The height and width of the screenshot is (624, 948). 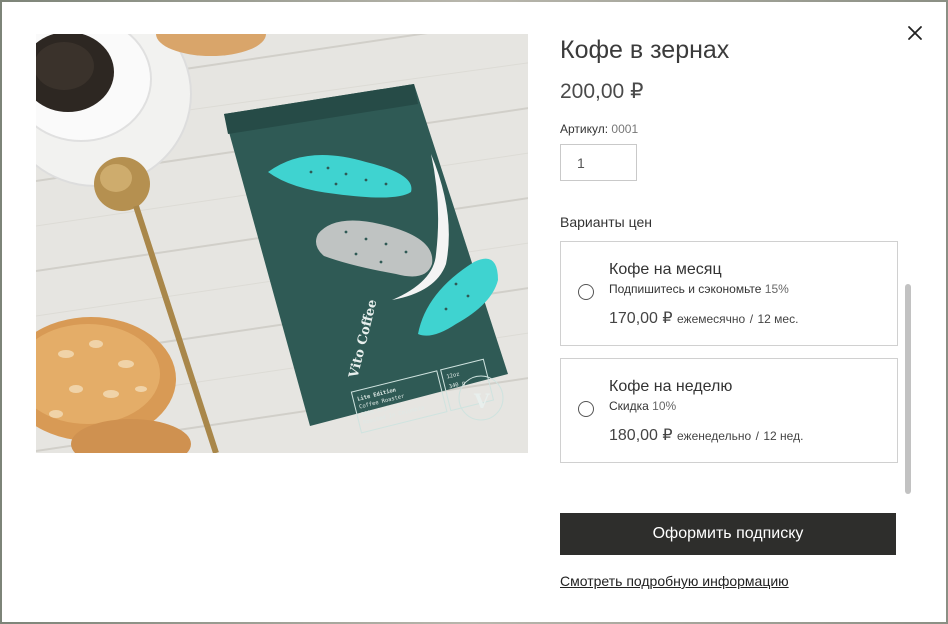 What do you see at coordinates (641, 435) in the screenshot?
I see `plan-price: 180,00 ₽` at bounding box center [641, 435].